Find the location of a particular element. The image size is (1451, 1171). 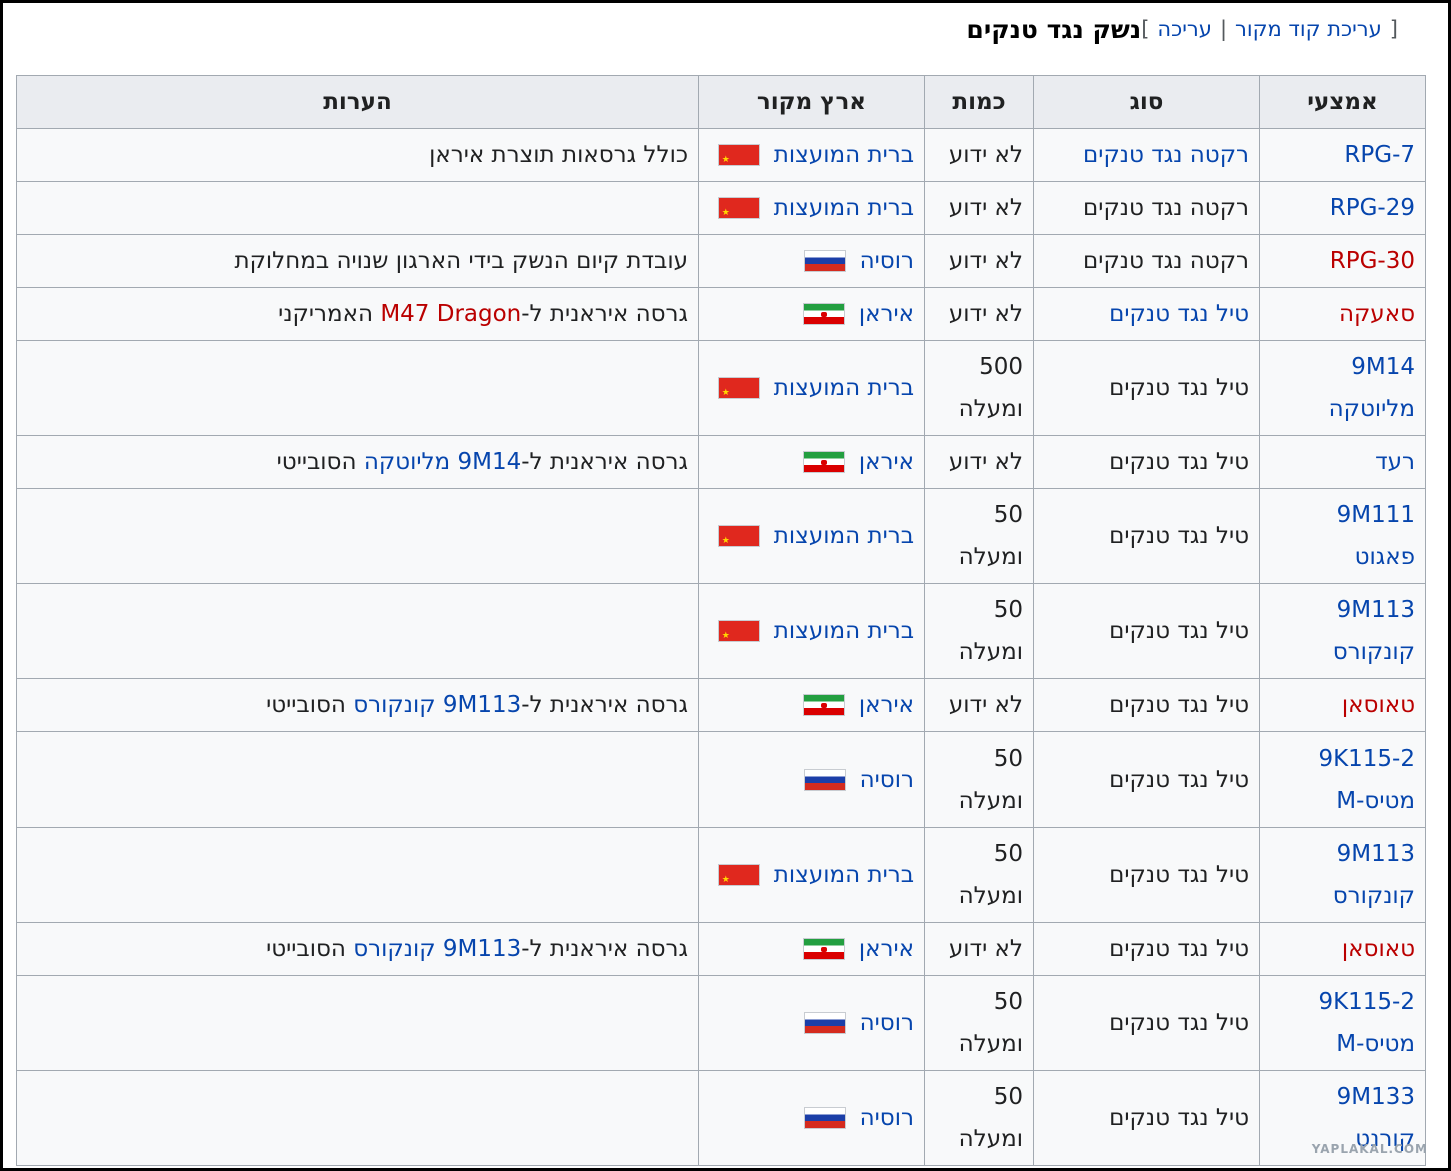

country-wrap: ברית המועצות is located at coordinates (811, 390).